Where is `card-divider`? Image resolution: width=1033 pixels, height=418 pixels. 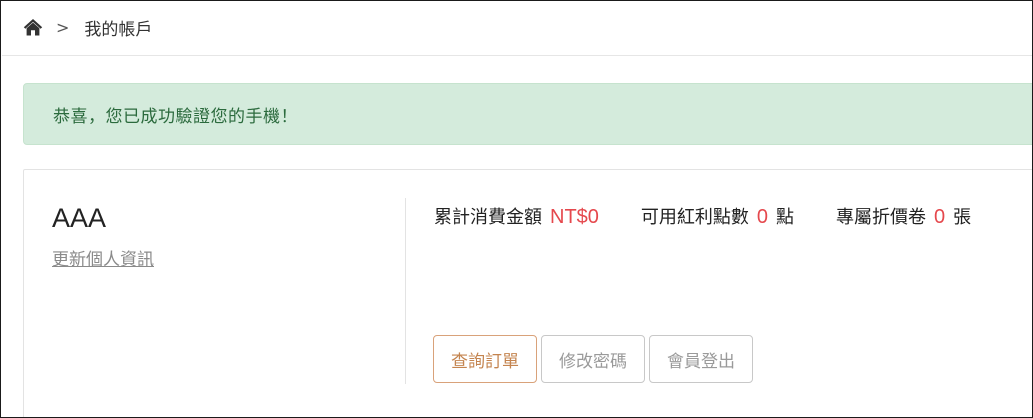
card-divider is located at coordinates (405, 291).